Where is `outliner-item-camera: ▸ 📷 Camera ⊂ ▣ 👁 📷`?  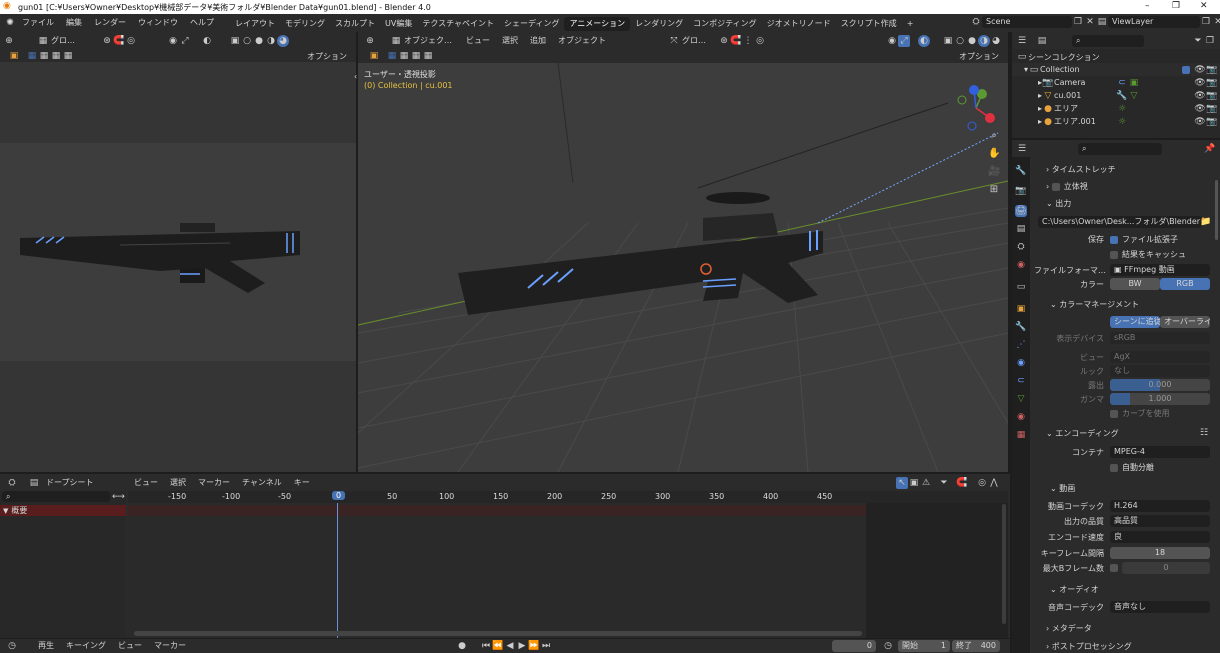 outliner-item-camera: ▸ 📷 Camera ⊂ ▣ 👁 📷 is located at coordinates (1116, 82).